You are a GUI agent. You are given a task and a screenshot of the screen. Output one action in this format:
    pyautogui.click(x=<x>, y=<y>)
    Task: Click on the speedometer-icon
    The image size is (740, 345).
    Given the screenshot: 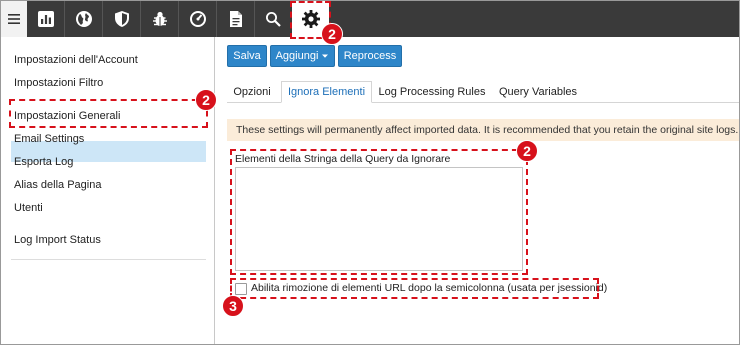 What is the action you would take?
    pyautogui.click(x=197, y=19)
    